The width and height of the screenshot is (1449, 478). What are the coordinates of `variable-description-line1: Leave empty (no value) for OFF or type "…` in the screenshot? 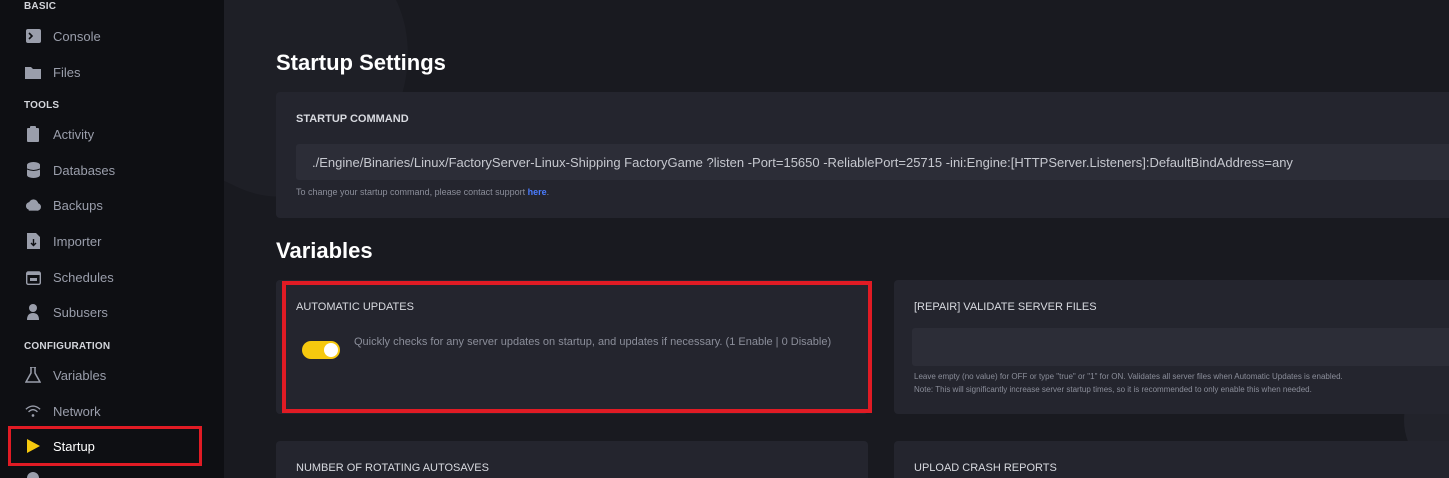 It's located at (1128, 376).